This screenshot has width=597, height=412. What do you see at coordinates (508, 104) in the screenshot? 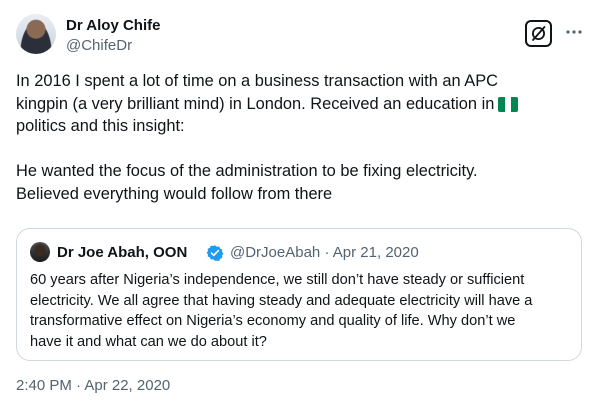
I see `nigeria-flag-icon` at bounding box center [508, 104].